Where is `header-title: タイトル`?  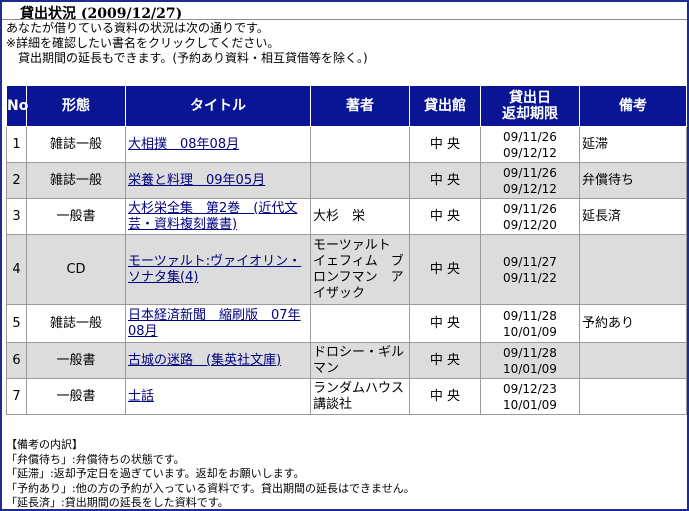 header-title: タイトル is located at coordinates (218, 106).